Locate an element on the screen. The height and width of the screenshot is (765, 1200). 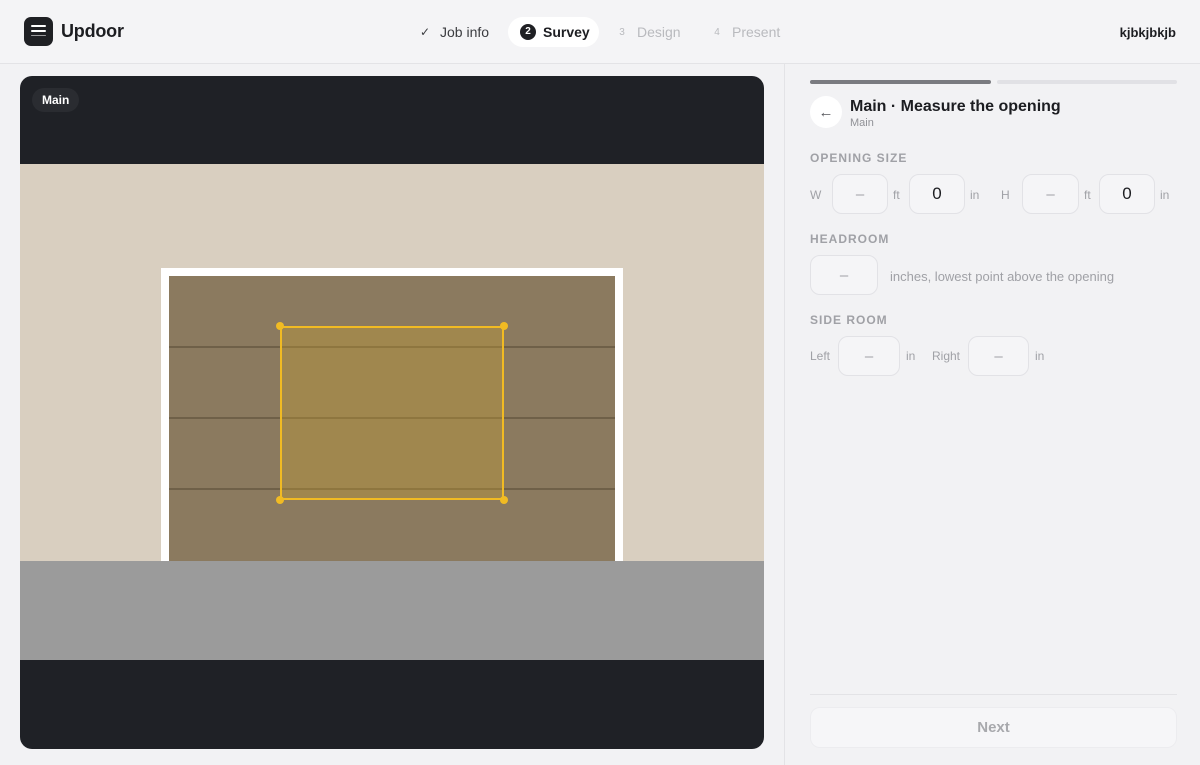
section-label-opening-size: OPENING SIZE is located at coordinates (859, 158).